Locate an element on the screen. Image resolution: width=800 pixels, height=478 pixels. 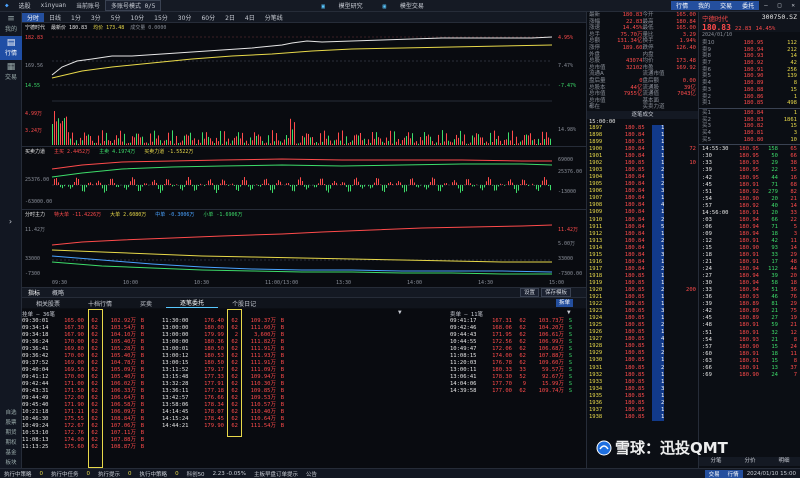
model-research-button: ▣ 模型研究 is located at coordinates (341, 5).